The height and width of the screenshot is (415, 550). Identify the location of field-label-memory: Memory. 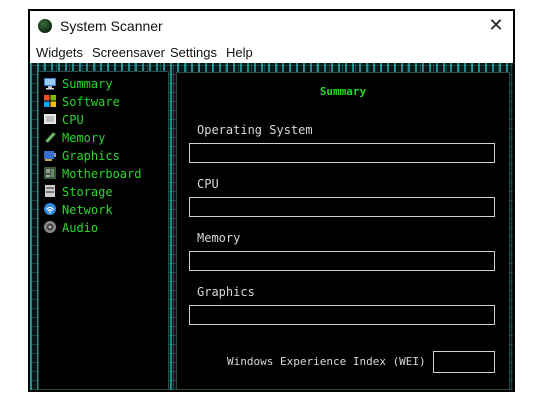
(219, 238).